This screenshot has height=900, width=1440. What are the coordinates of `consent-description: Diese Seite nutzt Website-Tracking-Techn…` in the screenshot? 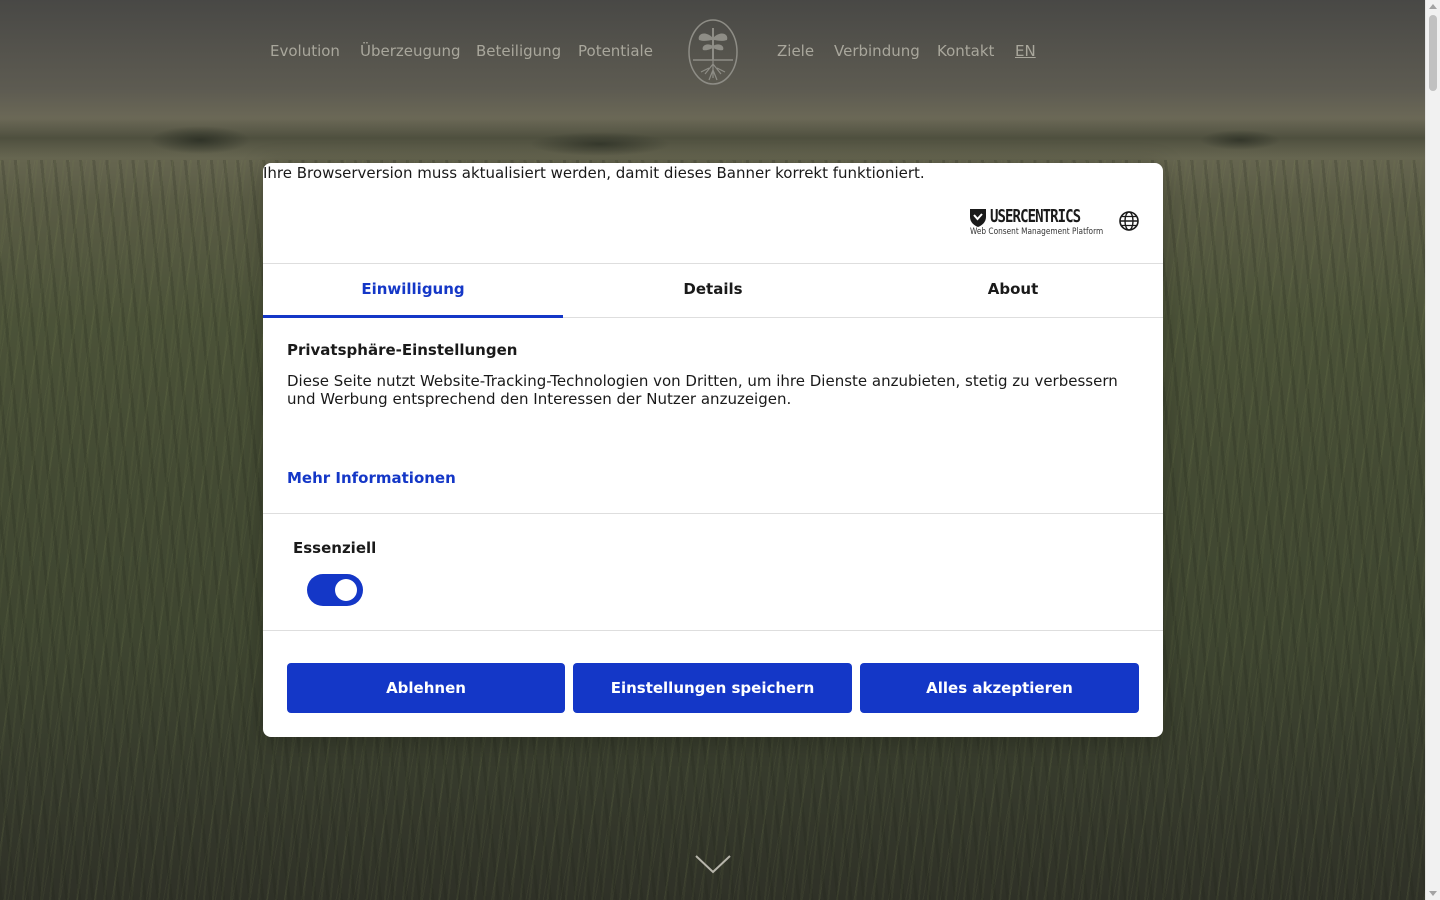 It's located at (702, 390).